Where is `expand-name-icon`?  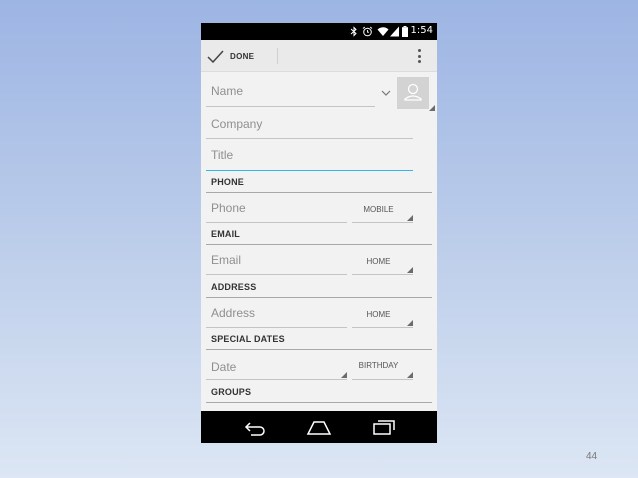
expand-name-icon is located at coordinates (386, 93).